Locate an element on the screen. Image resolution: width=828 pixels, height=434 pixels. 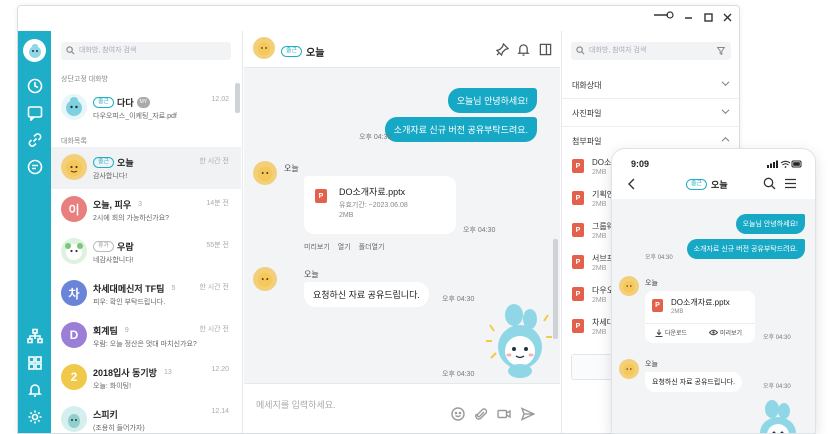
chevron-up-icon is located at coordinates (725, 139).